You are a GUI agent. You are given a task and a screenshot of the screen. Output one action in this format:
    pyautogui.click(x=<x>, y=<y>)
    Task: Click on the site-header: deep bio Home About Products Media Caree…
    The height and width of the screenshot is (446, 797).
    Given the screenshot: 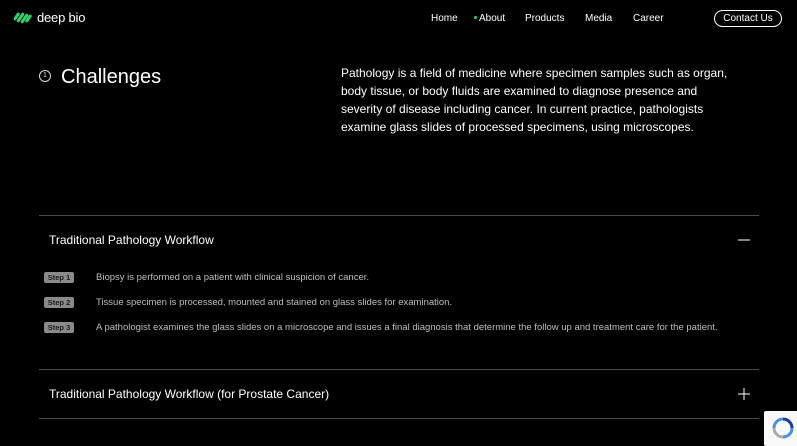 What is the action you would take?
    pyautogui.click(x=398, y=19)
    